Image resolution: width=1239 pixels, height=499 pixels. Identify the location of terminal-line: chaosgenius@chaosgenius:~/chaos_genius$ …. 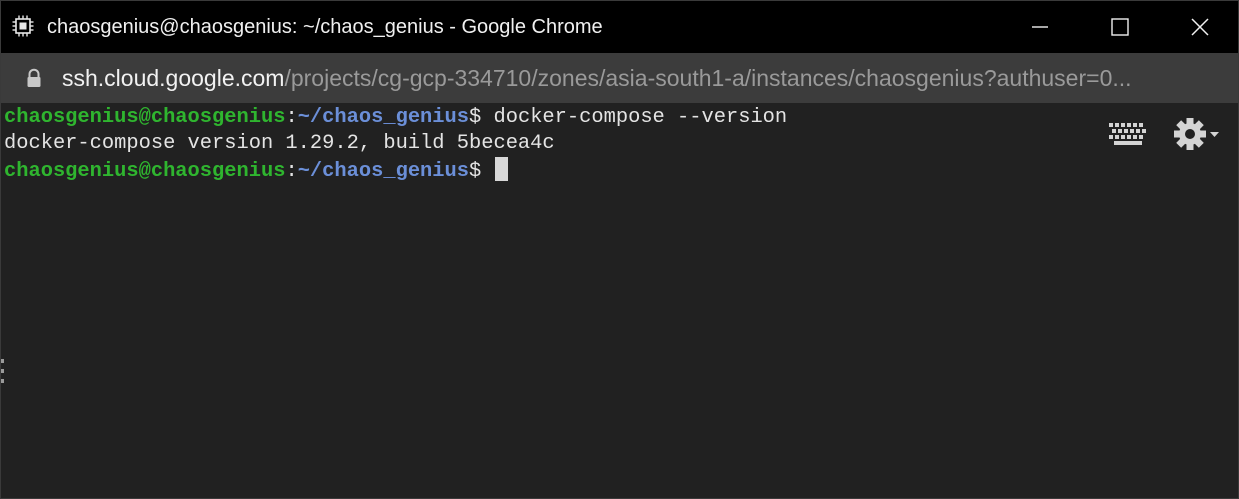
(395, 118).